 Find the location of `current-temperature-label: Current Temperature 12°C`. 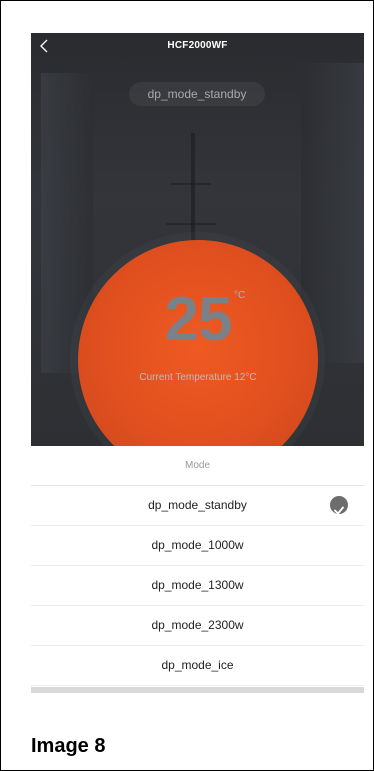

current-temperature-label: Current Temperature 12°C is located at coordinates (198, 377).